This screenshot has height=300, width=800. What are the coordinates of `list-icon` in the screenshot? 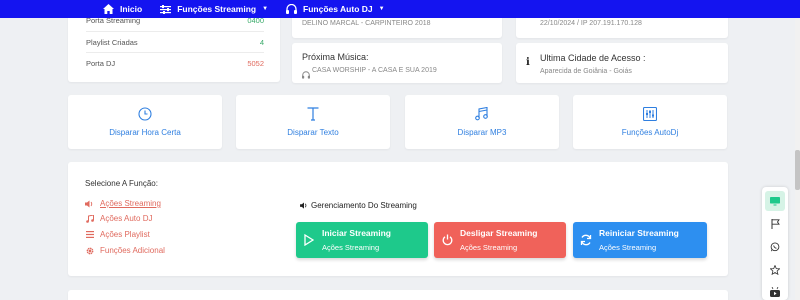 It's located at (89, 234).